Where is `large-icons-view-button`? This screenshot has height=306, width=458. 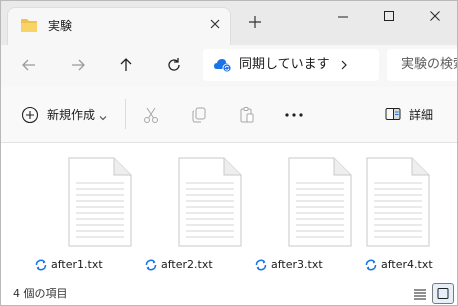 large-icons-view-button is located at coordinates (443, 293).